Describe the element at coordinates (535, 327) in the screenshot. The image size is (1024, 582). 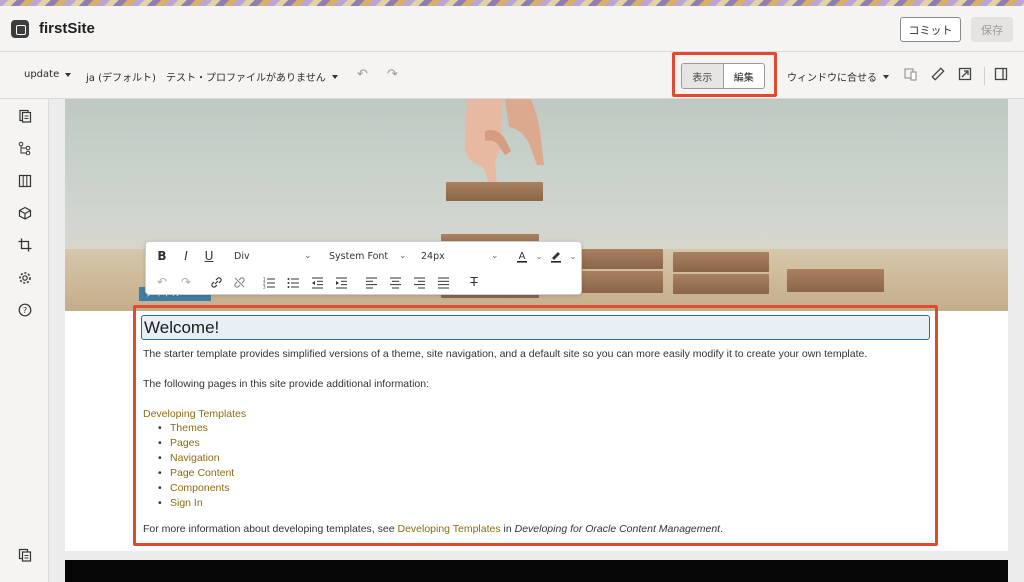
I see `heading-edit-box` at that location.